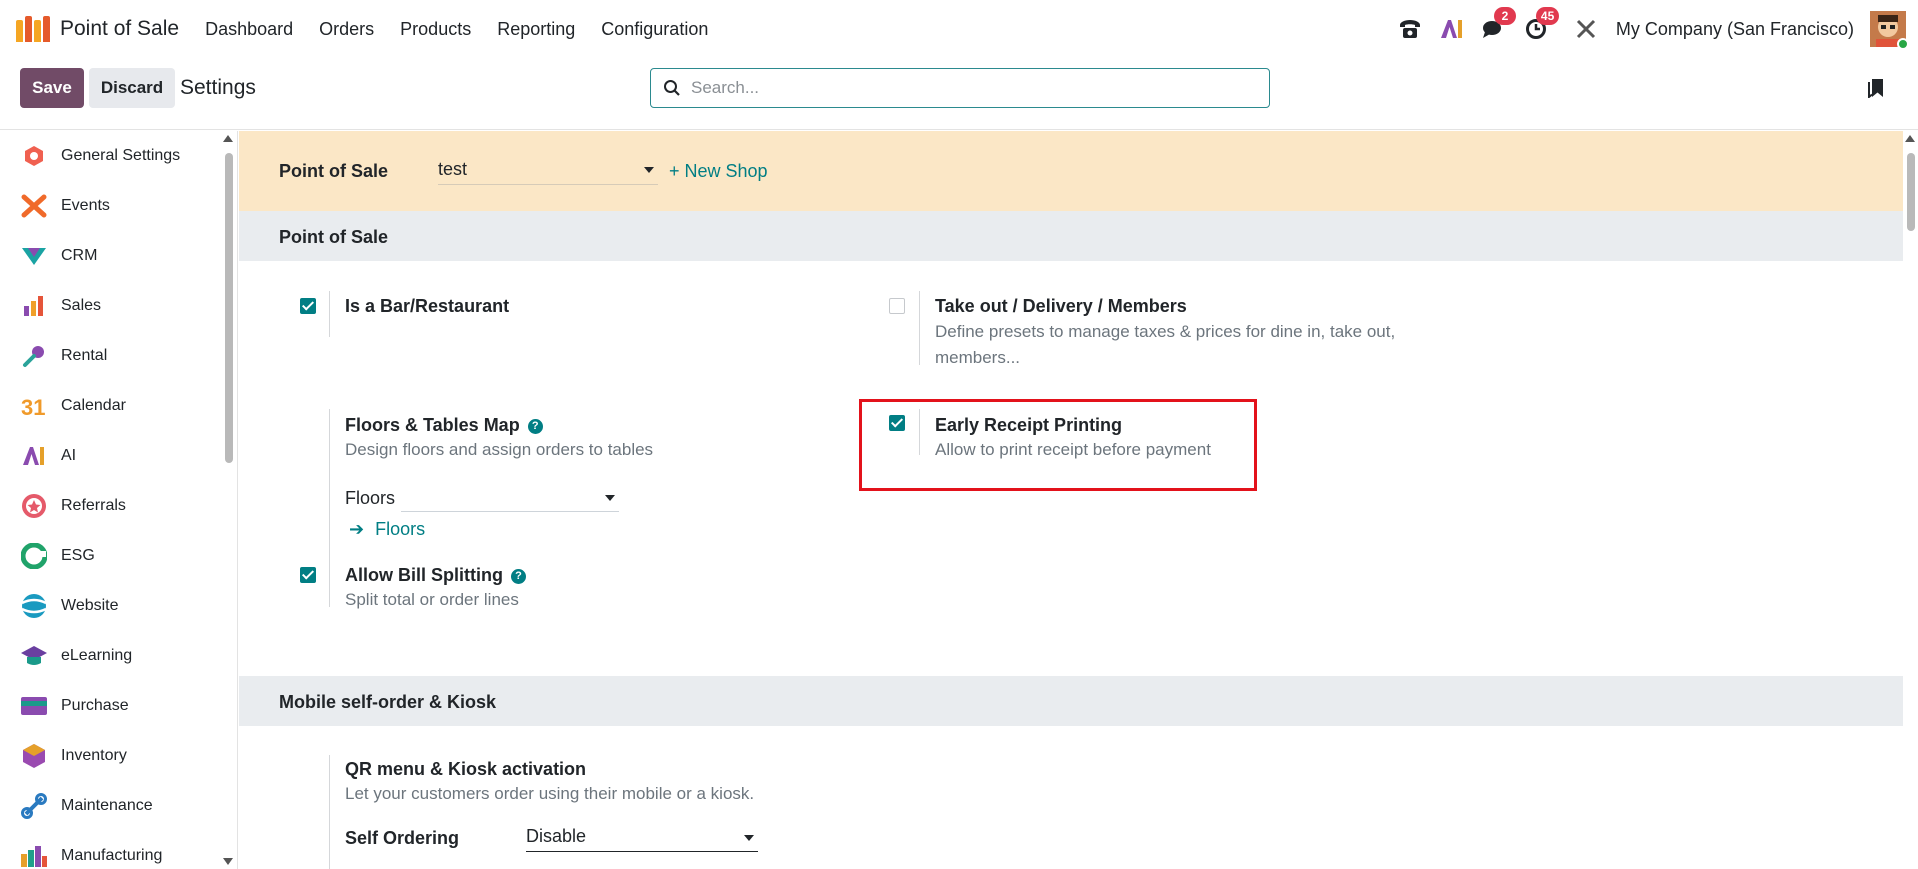 The image size is (1918, 869). What do you see at coordinates (84, 355) in the screenshot?
I see `sidebar-item-label: Rental` at bounding box center [84, 355].